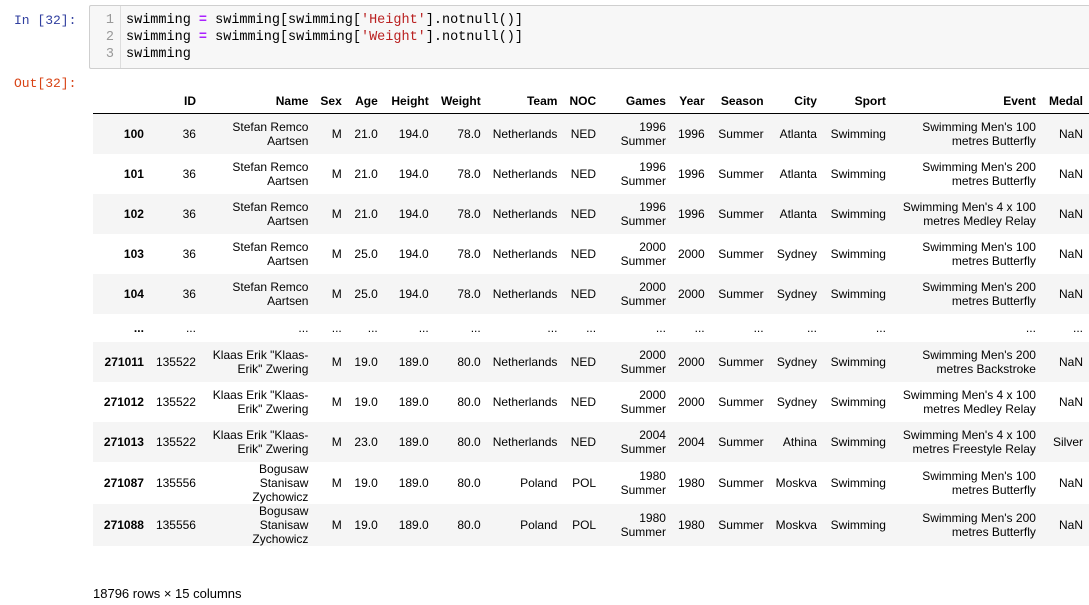 This screenshot has width=1089, height=605. I want to click on column-header: ID, so click(175, 101).